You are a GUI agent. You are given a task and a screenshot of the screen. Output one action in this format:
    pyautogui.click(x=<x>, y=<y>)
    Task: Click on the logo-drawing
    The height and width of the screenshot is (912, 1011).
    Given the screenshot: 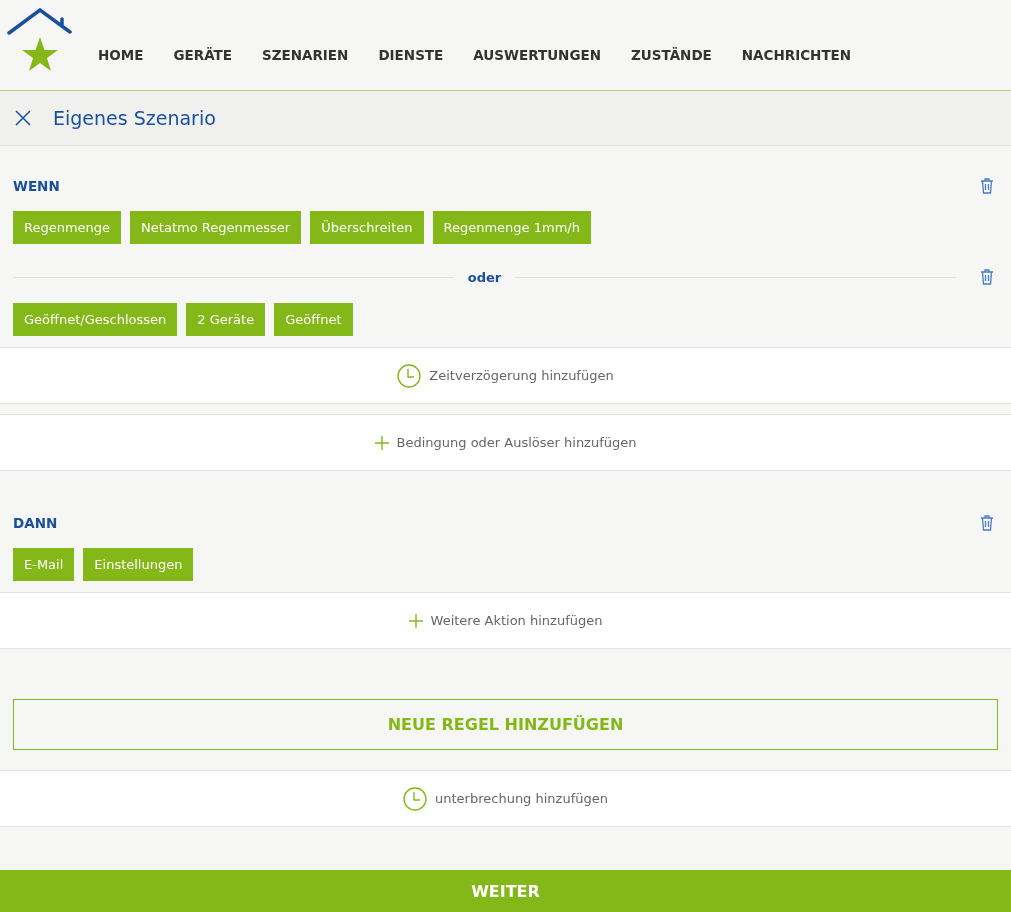 What is the action you would take?
    pyautogui.click(x=40, y=40)
    